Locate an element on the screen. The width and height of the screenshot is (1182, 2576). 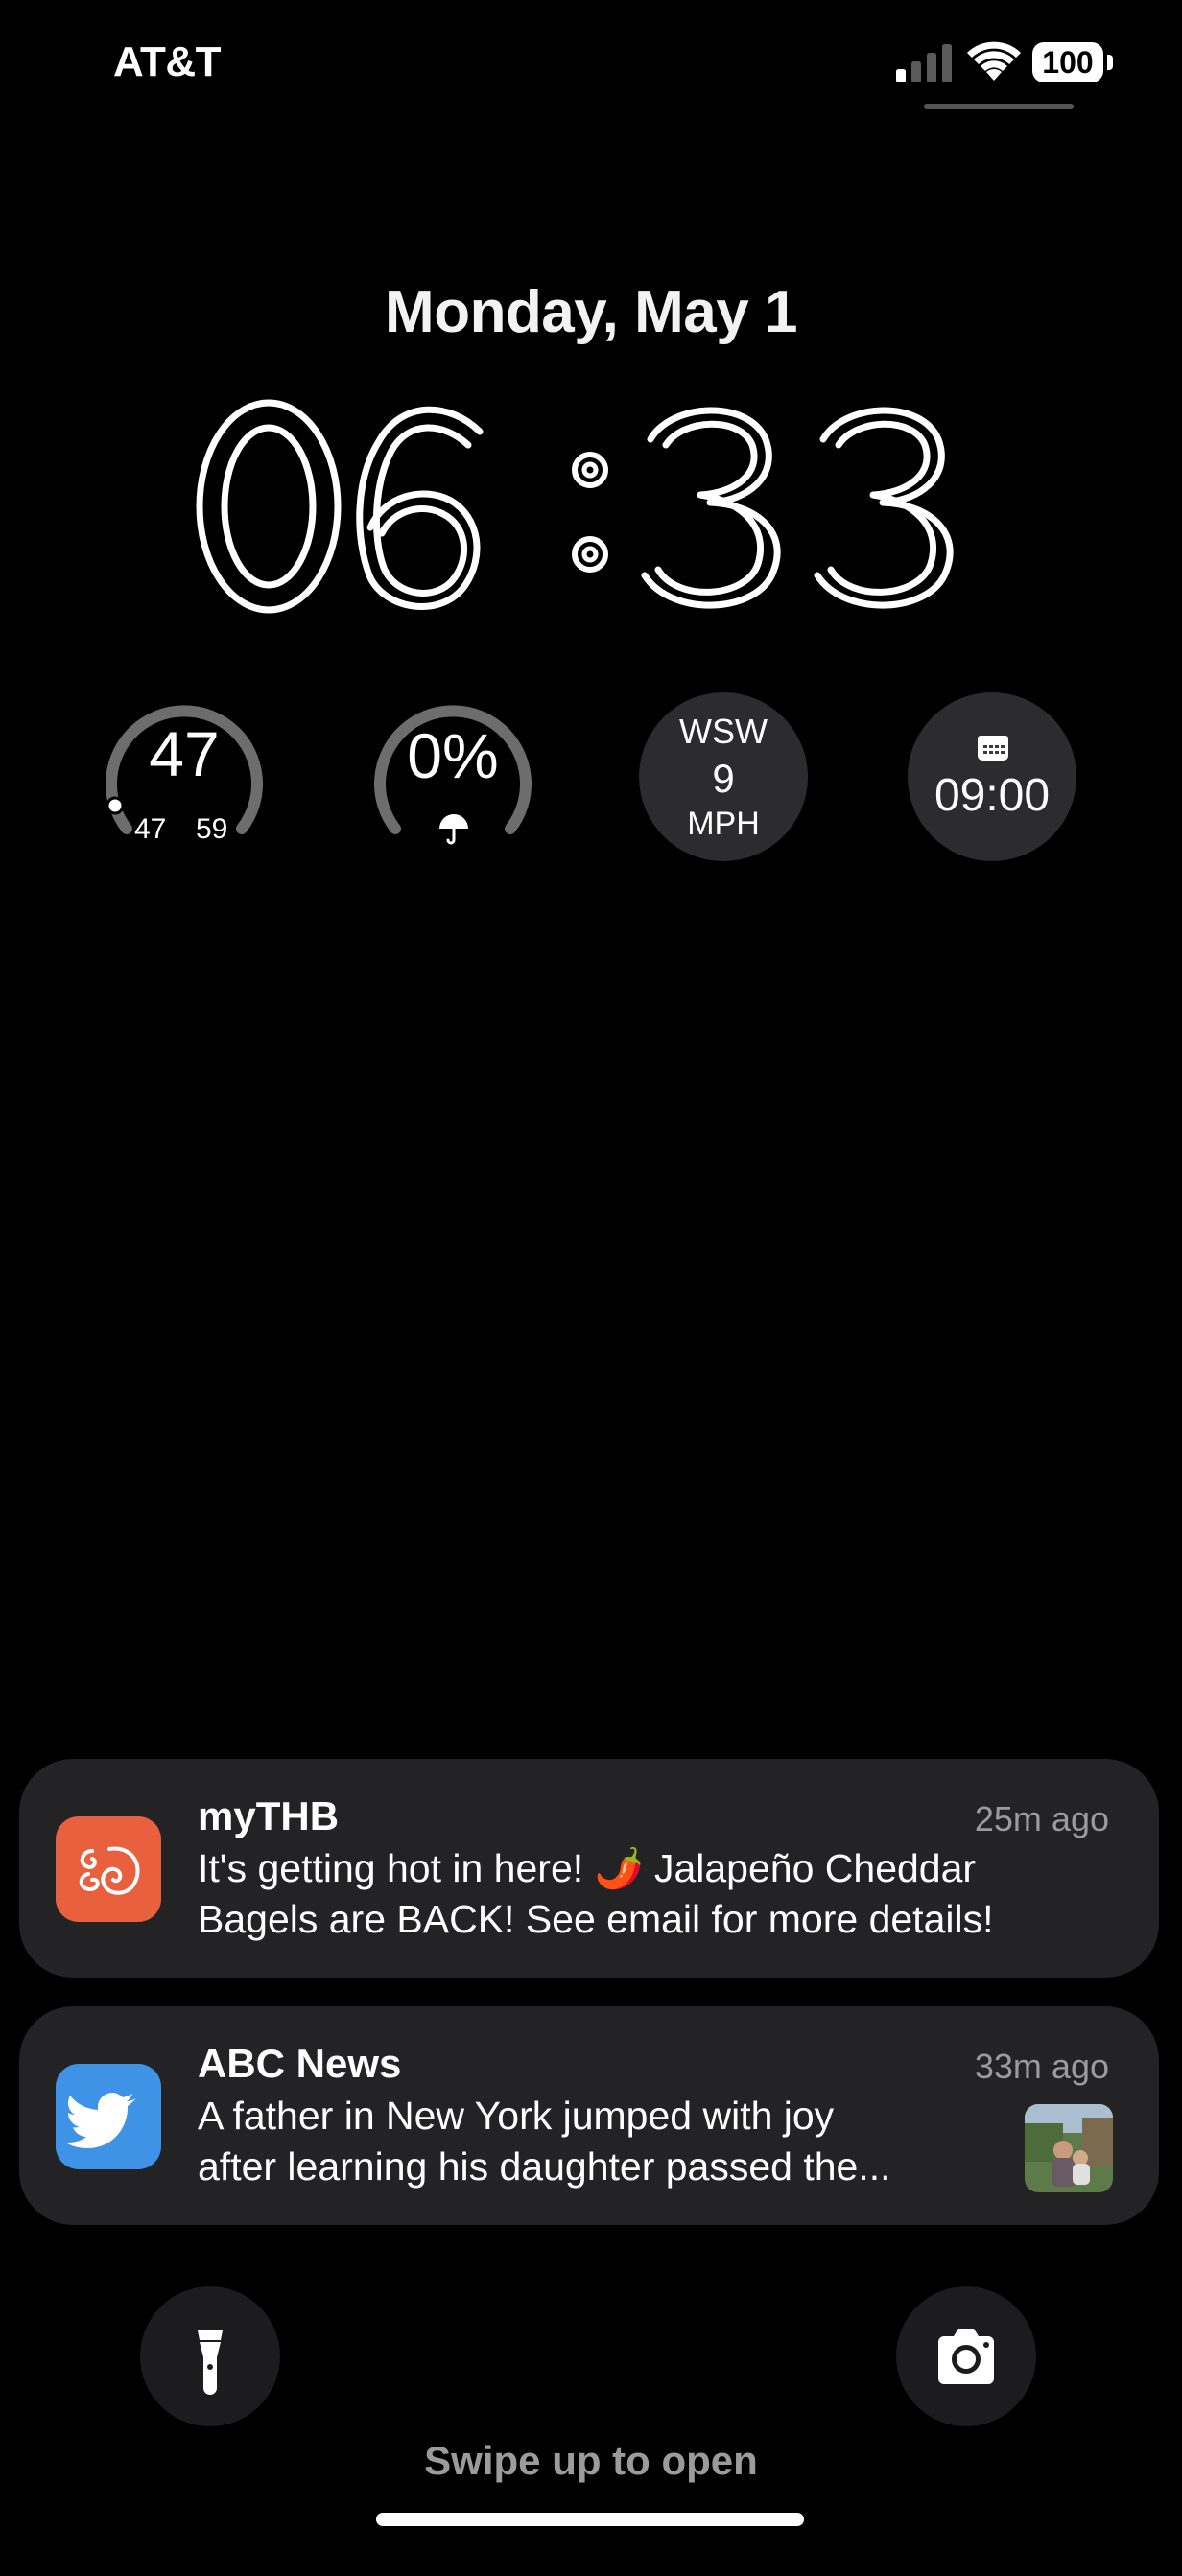
swipe-up-hint: Swipe up to open is located at coordinates (591, 2460).